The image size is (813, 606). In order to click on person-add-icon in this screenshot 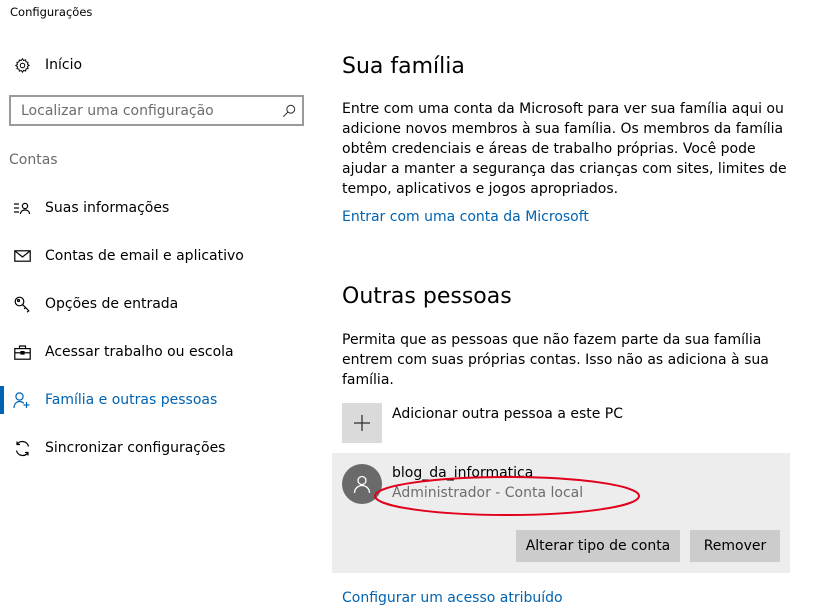, I will do `click(22, 400)`.